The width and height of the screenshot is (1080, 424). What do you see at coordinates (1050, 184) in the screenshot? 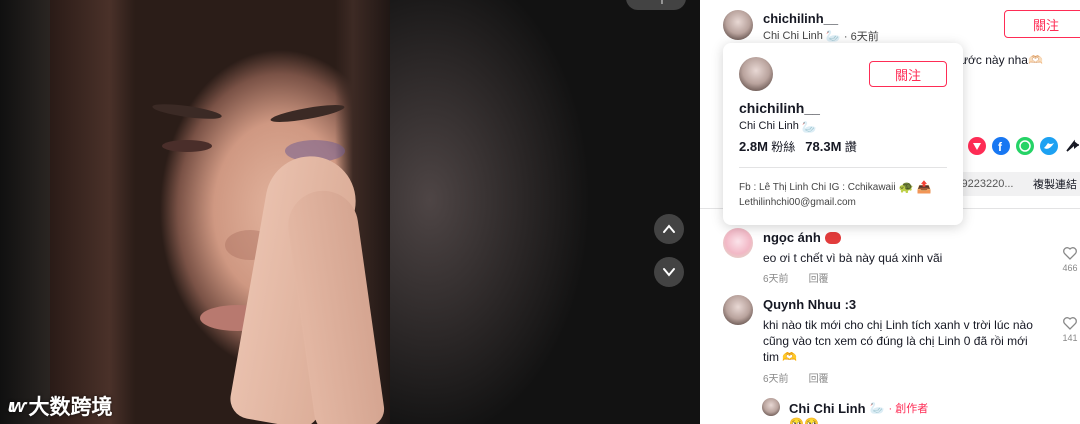
I see `copy-link-button: 複製連結` at bounding box center [1050, 184].